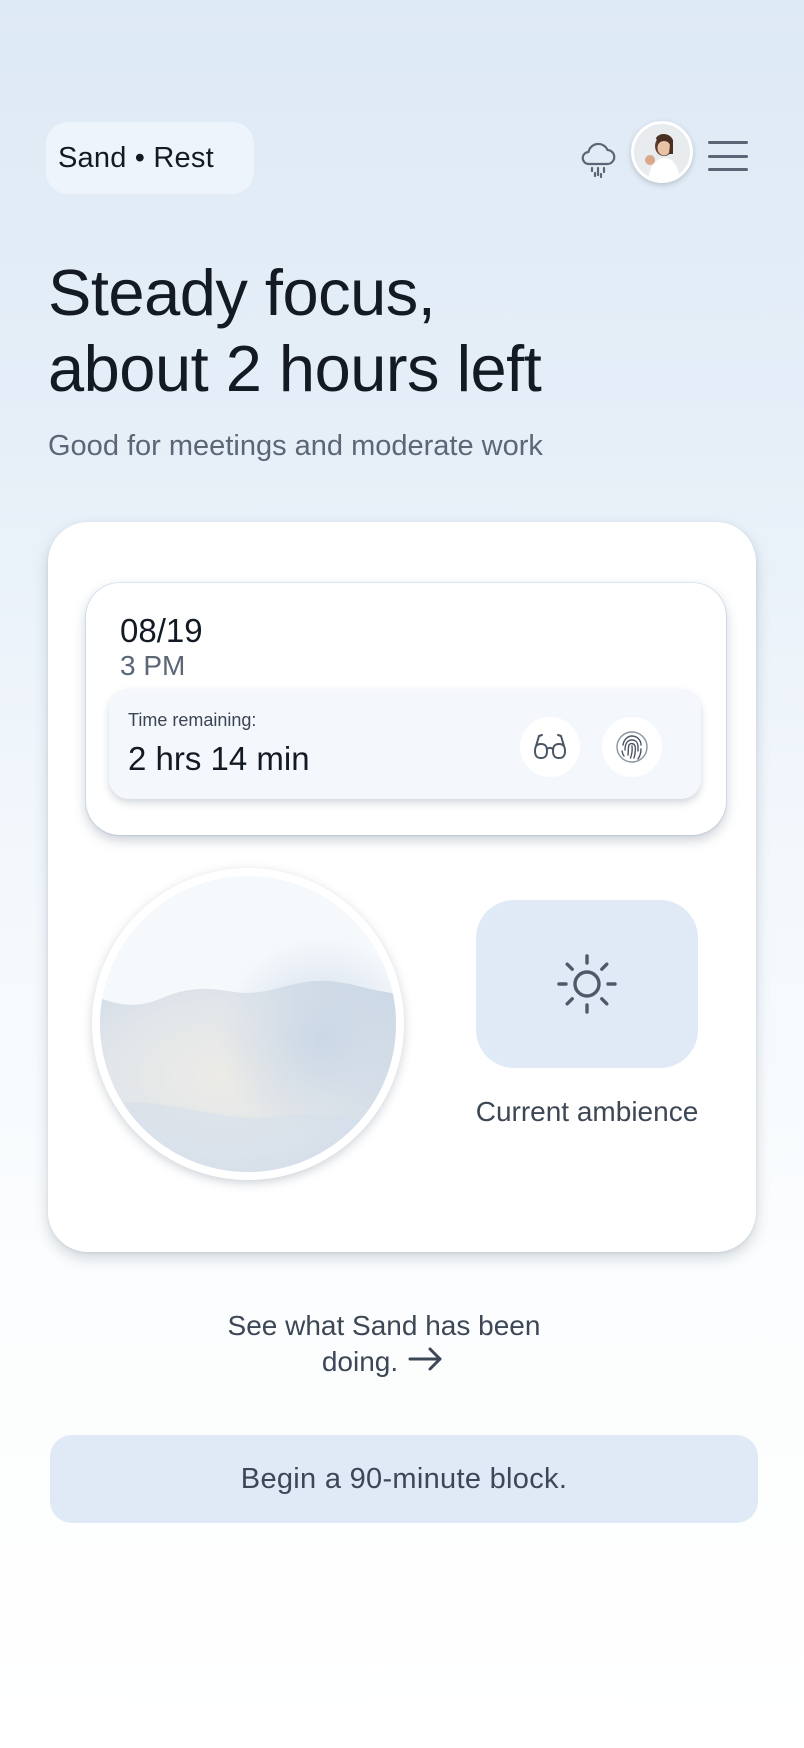  I want to click on activity-link-line-2-wrap: doing., so click(384, 1363).